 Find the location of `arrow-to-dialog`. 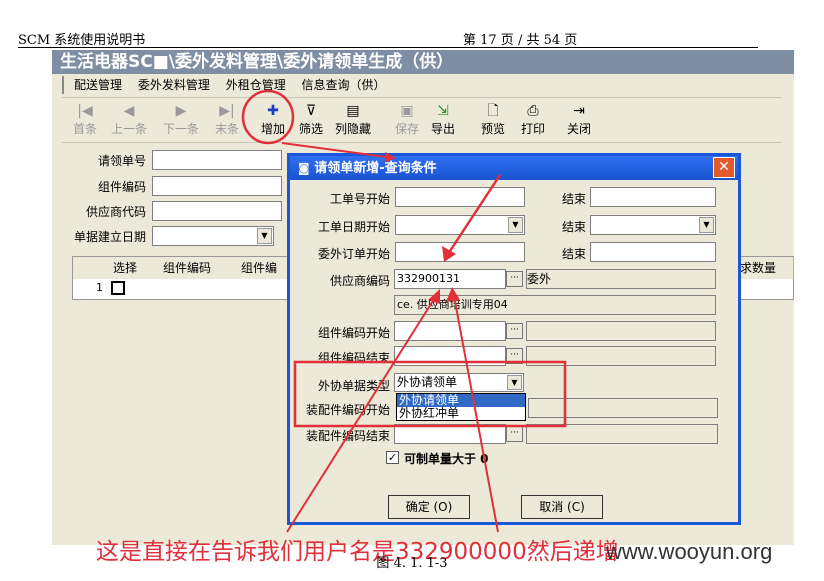

arrow-to-dialog is located at coordinates (338, 150).